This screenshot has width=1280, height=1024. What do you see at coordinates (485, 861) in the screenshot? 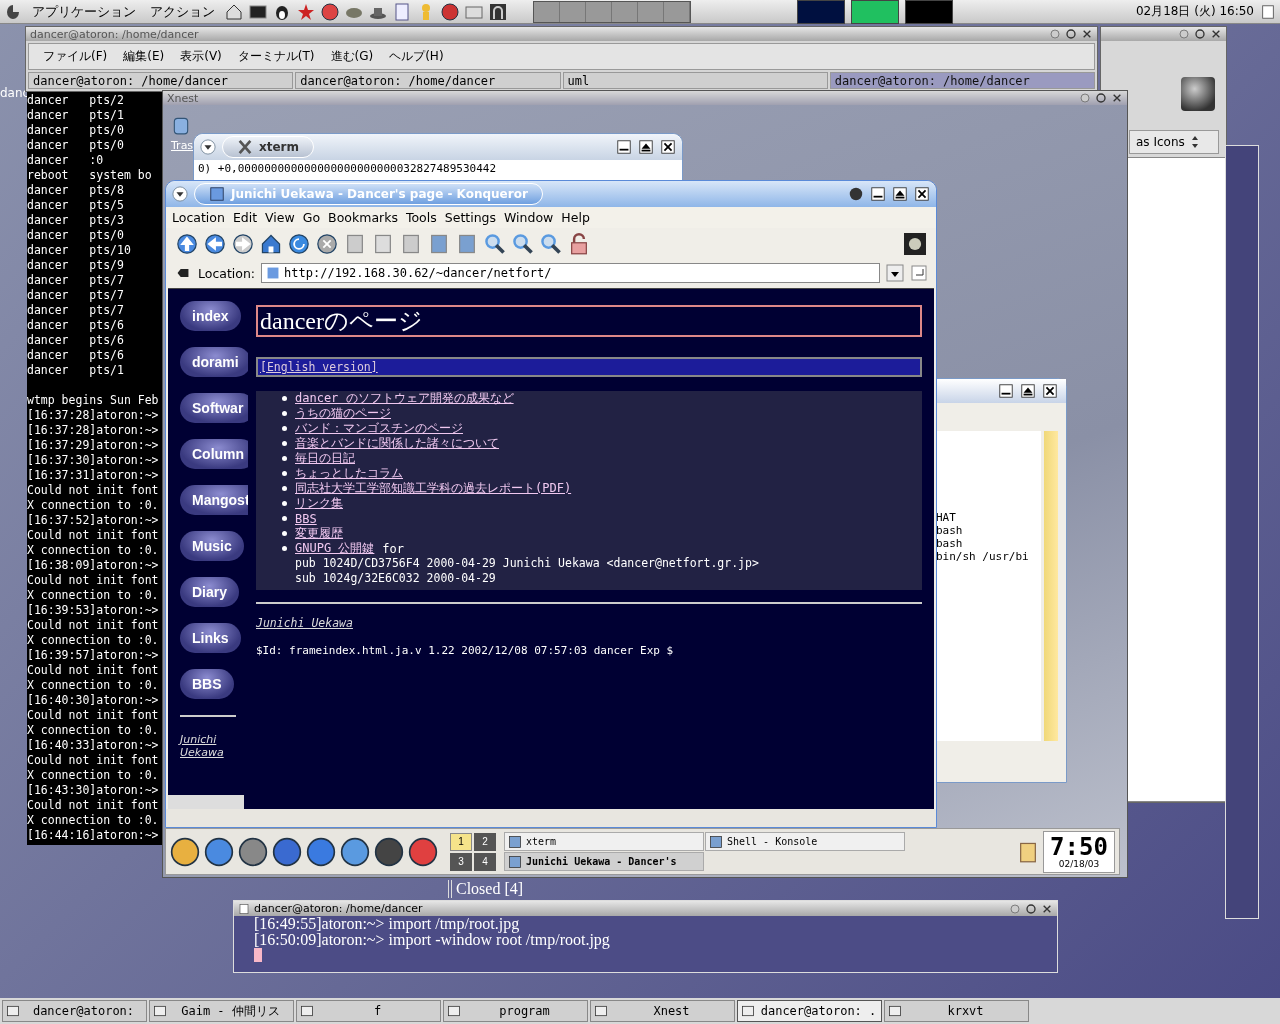
I see `desktop-pager-button: 4` at bounding box center [485, 861].